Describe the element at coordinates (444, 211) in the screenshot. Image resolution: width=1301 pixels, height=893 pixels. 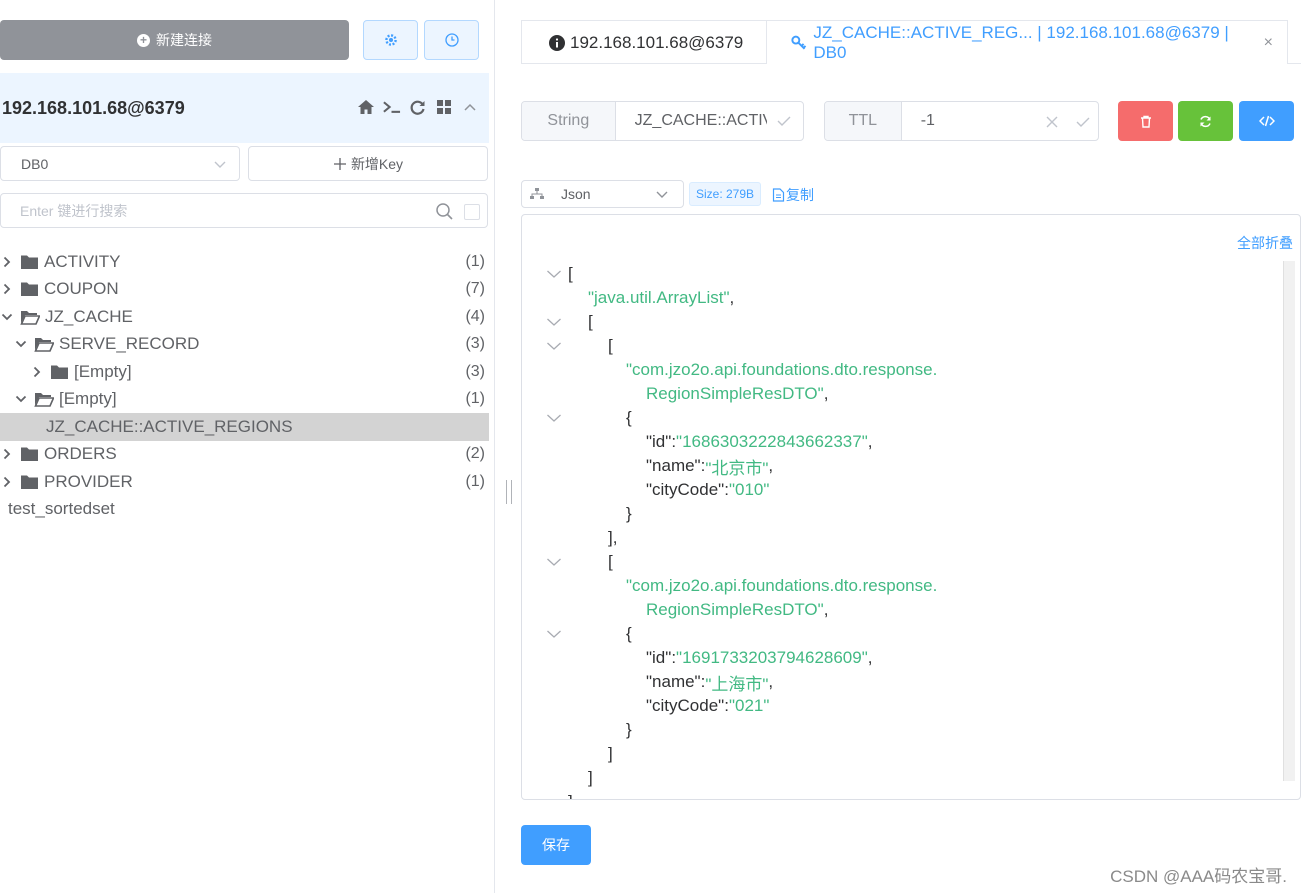
I see `search-icon` at that location.